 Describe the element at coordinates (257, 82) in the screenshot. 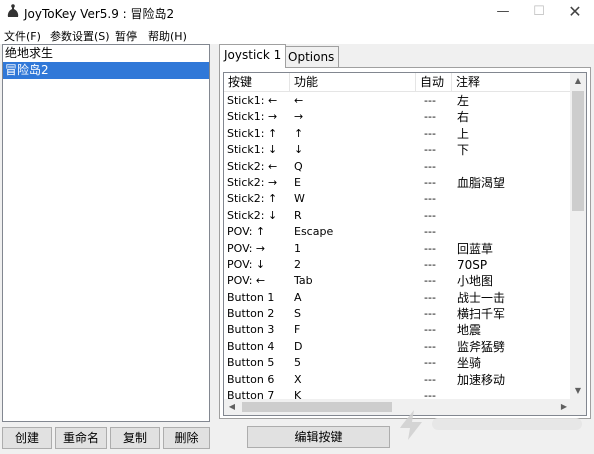

I see `column-header-key: 按键` at that location.